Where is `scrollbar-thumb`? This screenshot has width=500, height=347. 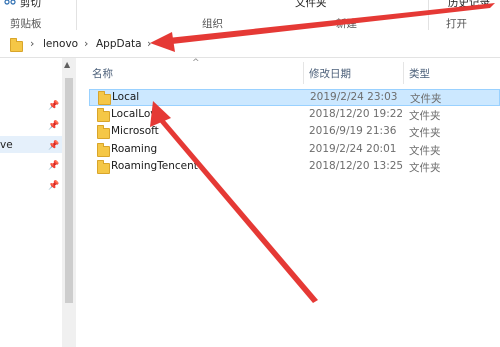 scrollbar-thumb is located at coordinates (69, 190).